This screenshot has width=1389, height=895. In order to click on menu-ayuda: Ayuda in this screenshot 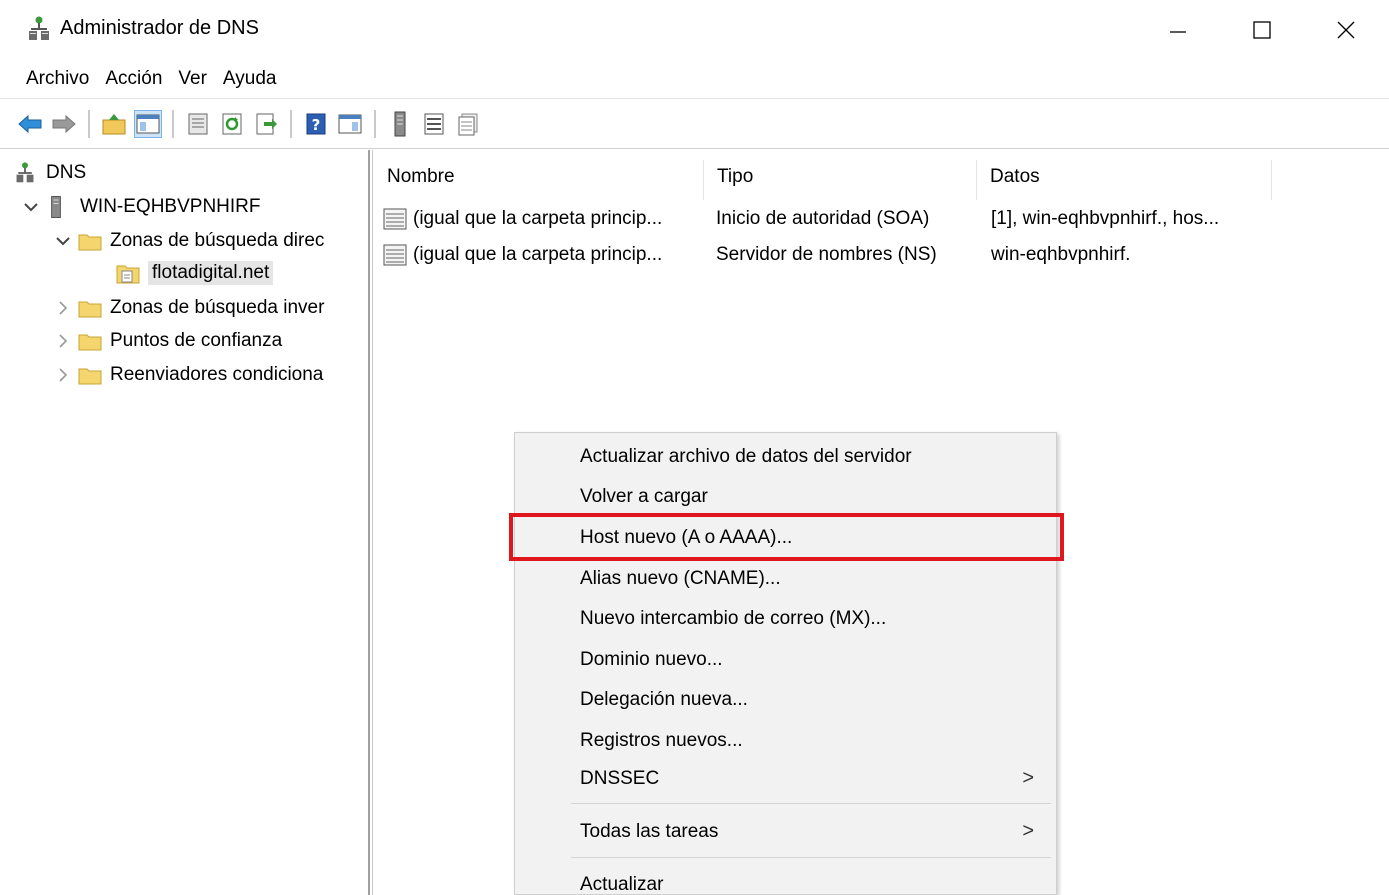, I will do `click(250, 79)`.